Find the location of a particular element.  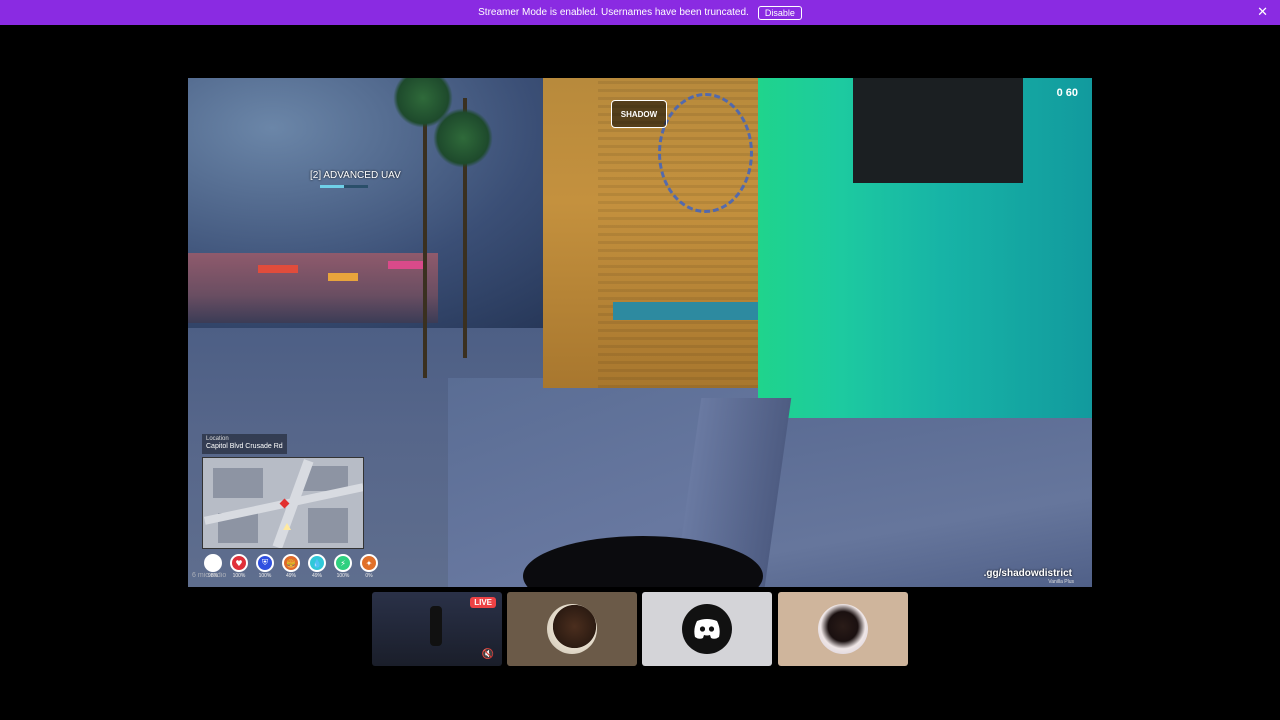

stress-icon: ✦ is located at coordinates (369, 563).